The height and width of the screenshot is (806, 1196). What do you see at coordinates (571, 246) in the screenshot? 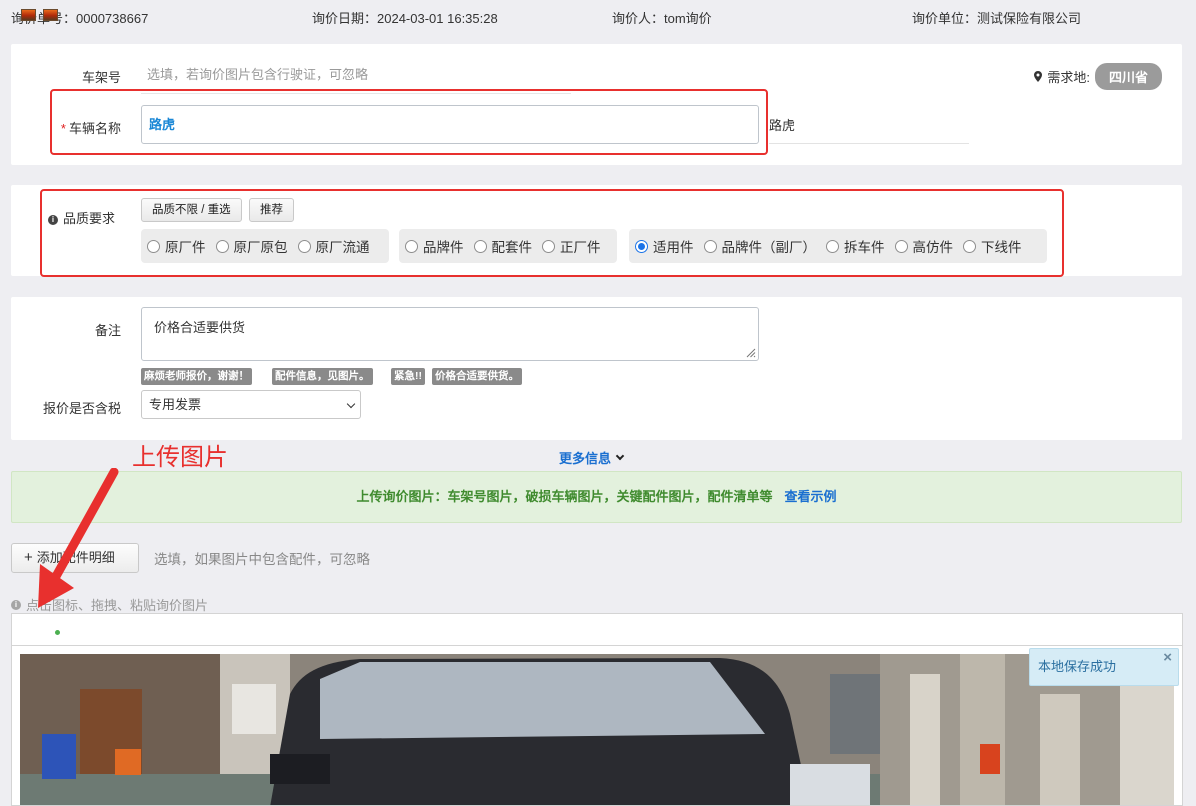
I see `option-genuine: 正厂件` at bounding box center [571, 246].